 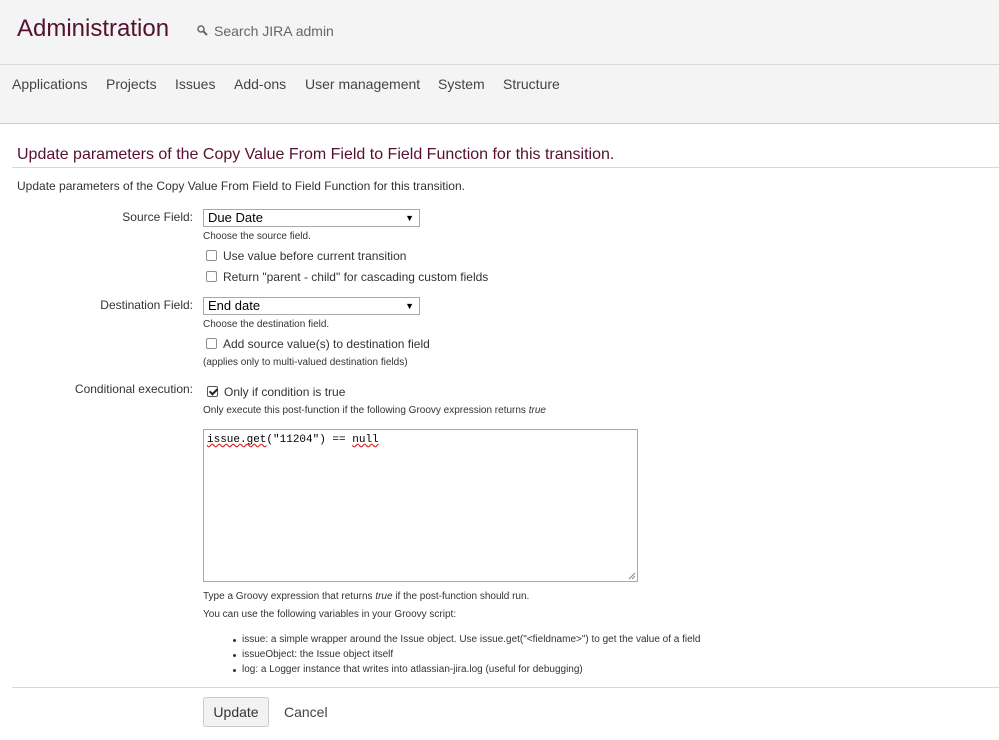 I want to click on source-field-label: Source Field:, so click(x=157, y=217).